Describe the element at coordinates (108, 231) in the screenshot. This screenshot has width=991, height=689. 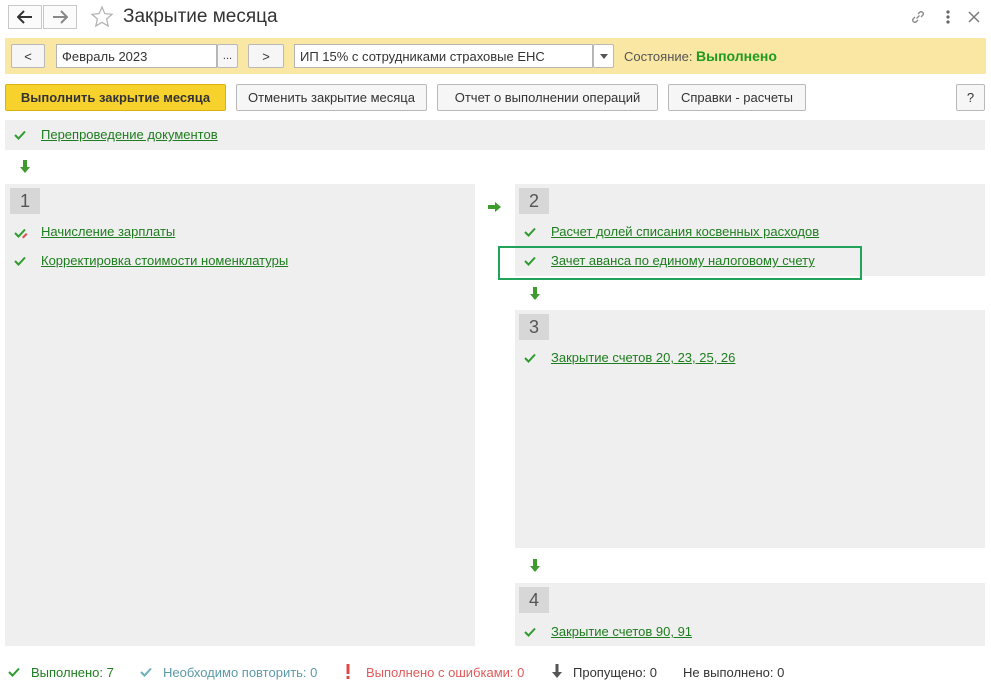
I see `payroll-link: Начисление зарплаты` at that location.